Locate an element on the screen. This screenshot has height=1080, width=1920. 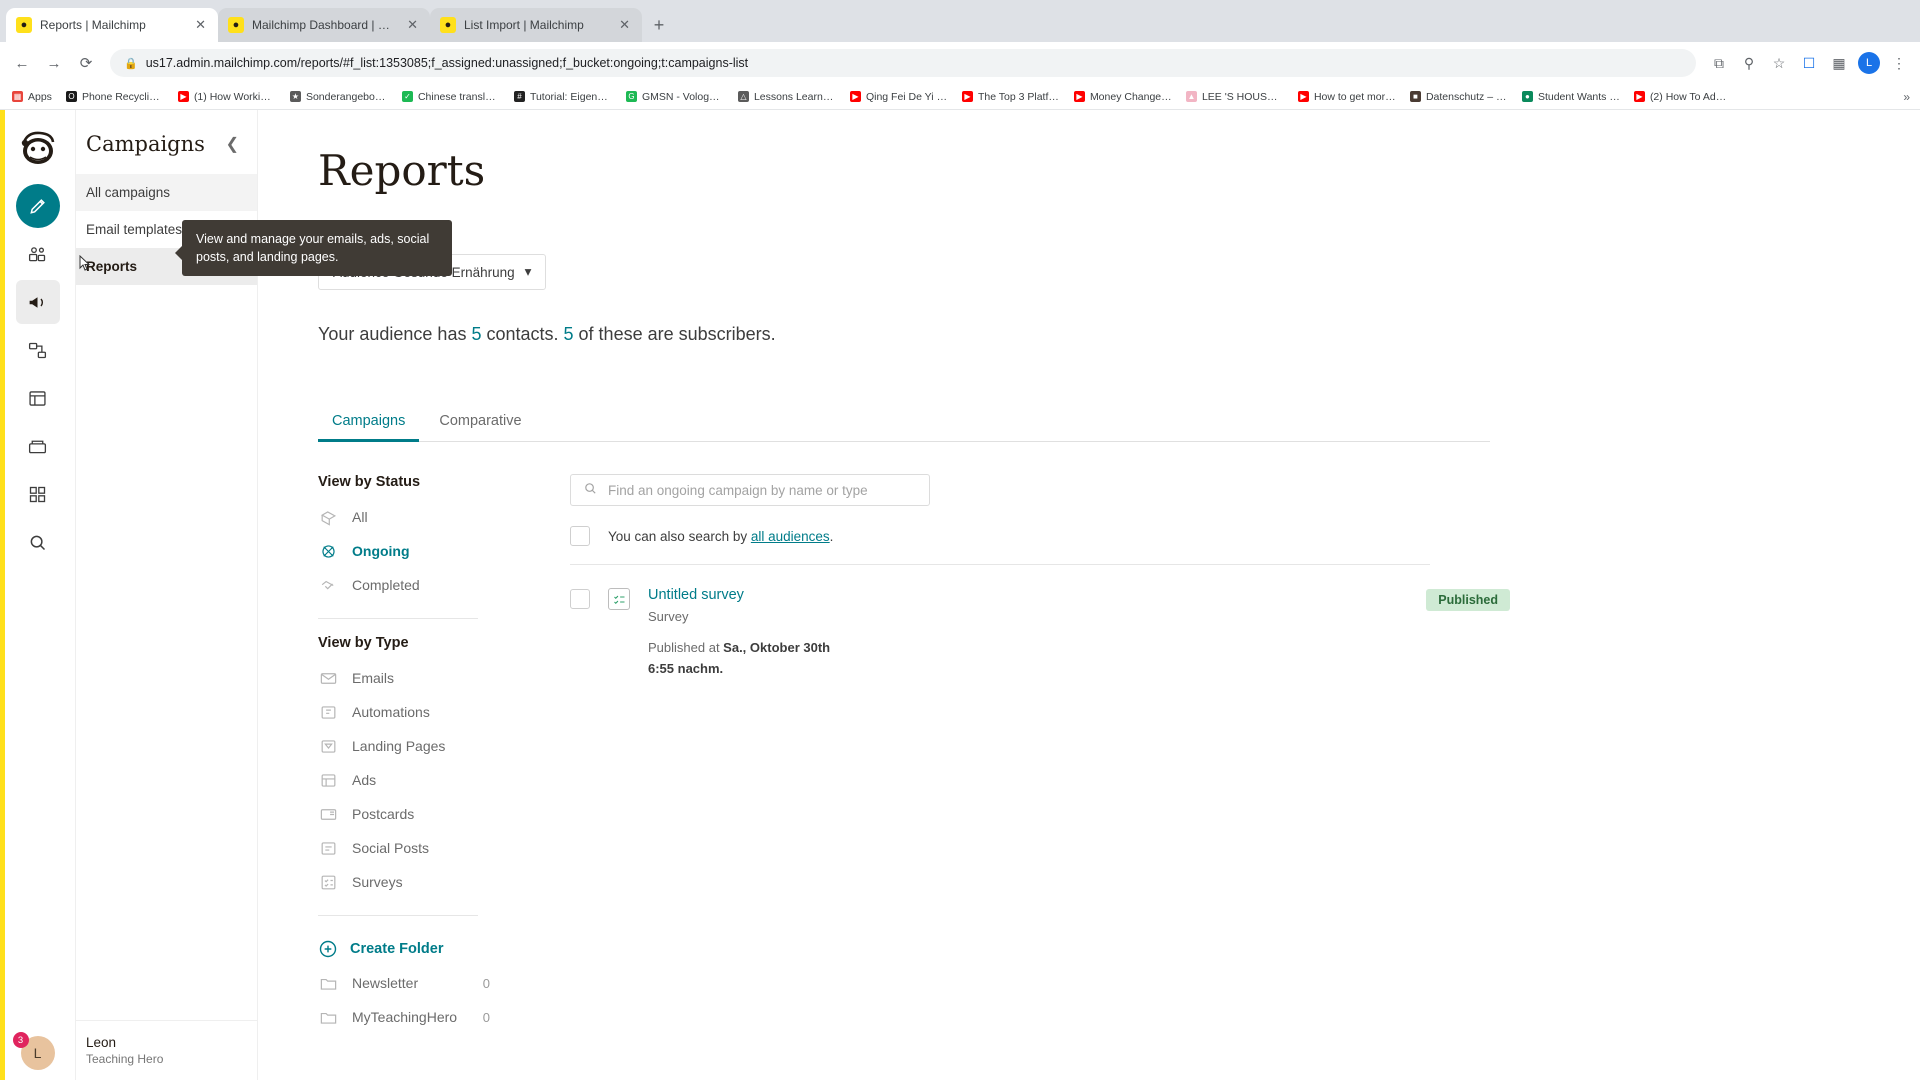
current-audience-label: Current audience is located at coordinates (1119, 234).